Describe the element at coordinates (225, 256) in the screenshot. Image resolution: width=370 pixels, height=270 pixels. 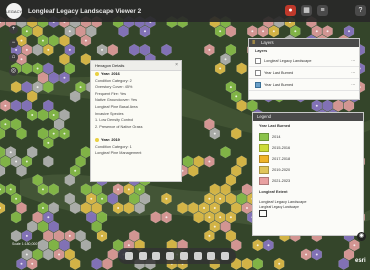
I see `measure-icon` at that location.